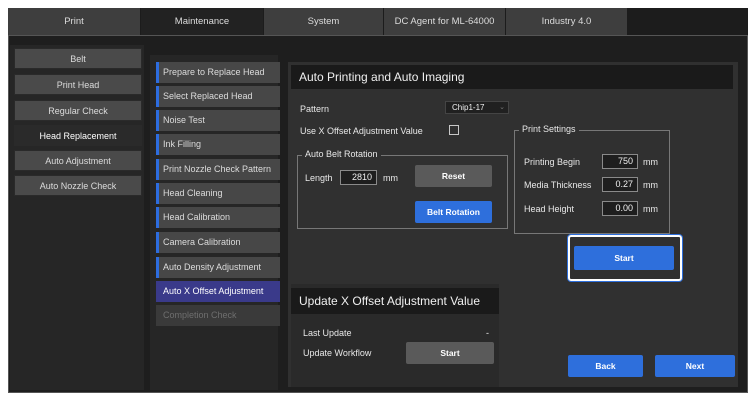 The width and height of the screenshot is (755, 398). Describe the element at coordinates (78, 84) in the screenshot. I see `nav-item-print-head: Print Head` at that location.